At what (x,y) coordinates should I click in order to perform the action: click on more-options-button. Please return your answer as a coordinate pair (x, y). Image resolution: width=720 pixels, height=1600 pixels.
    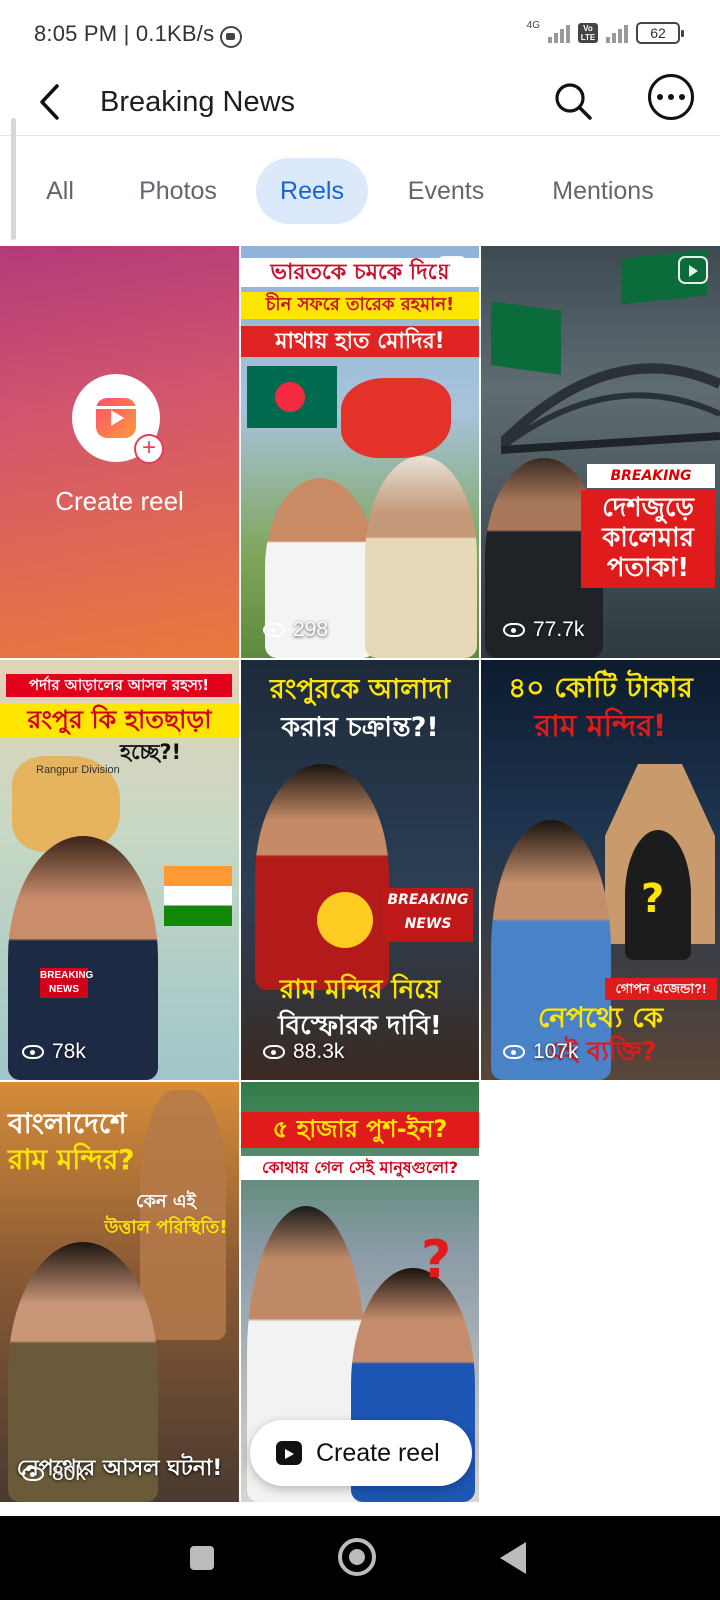
    Looking at the image, I should click on (671, 97).